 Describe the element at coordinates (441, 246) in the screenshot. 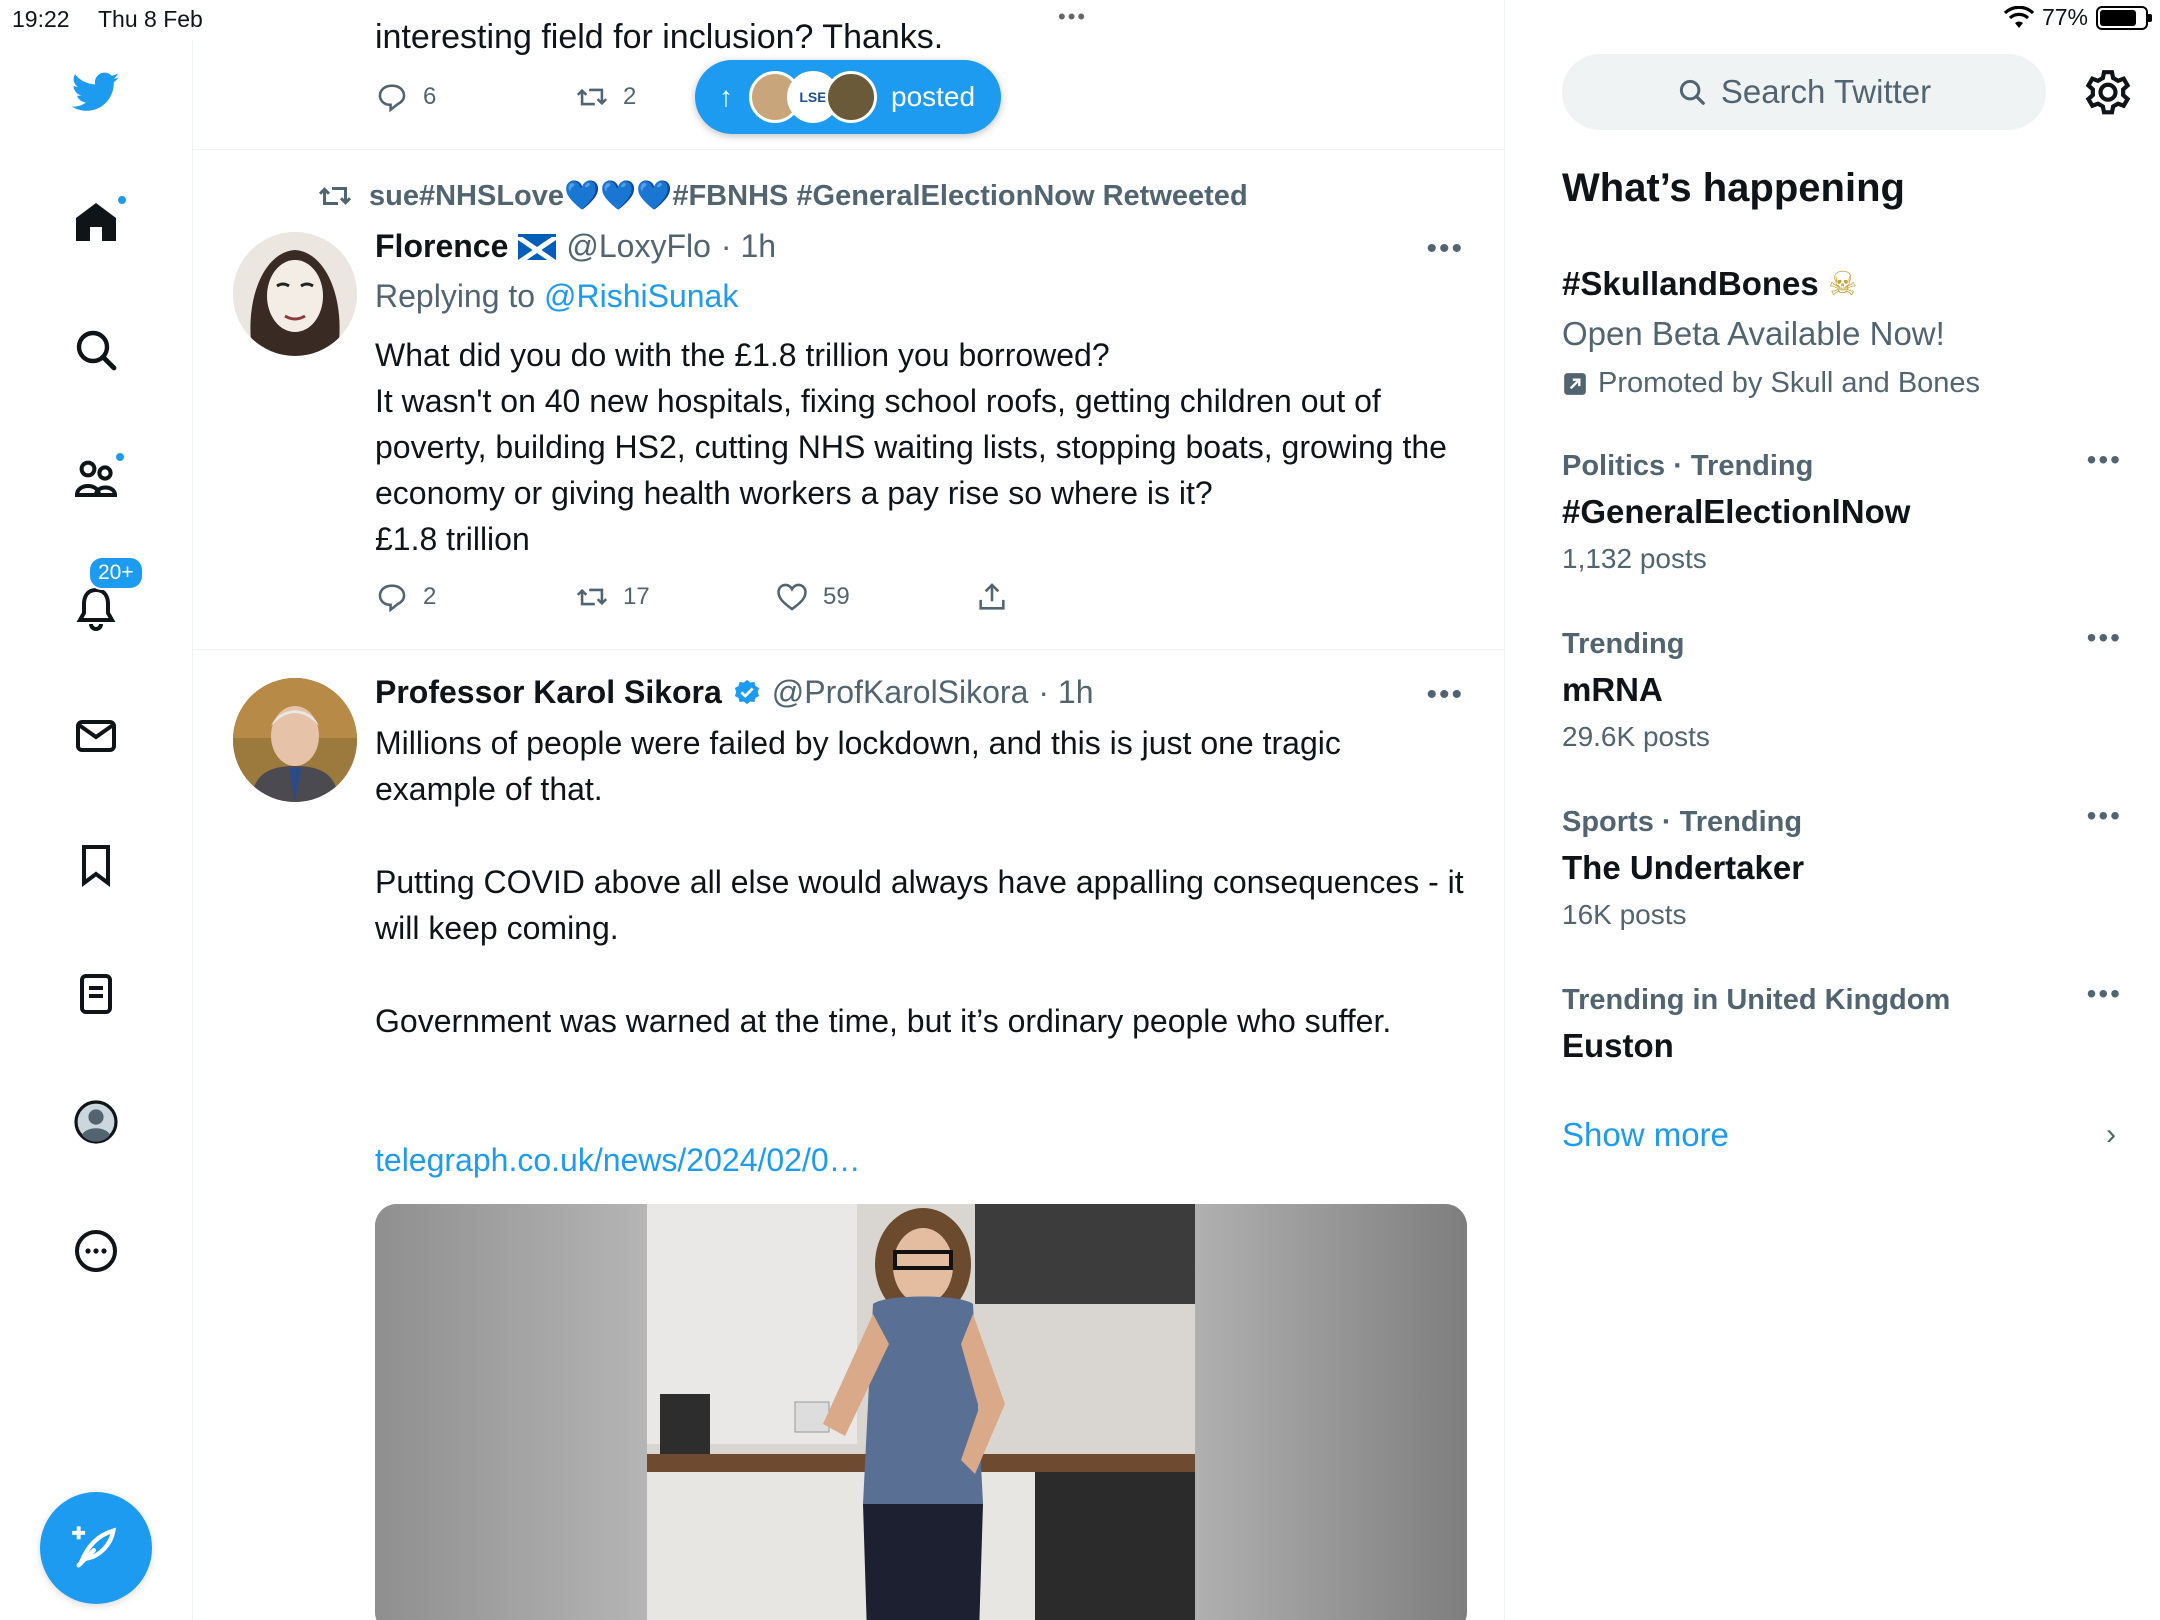

I see `author-name: Florence` at that location.